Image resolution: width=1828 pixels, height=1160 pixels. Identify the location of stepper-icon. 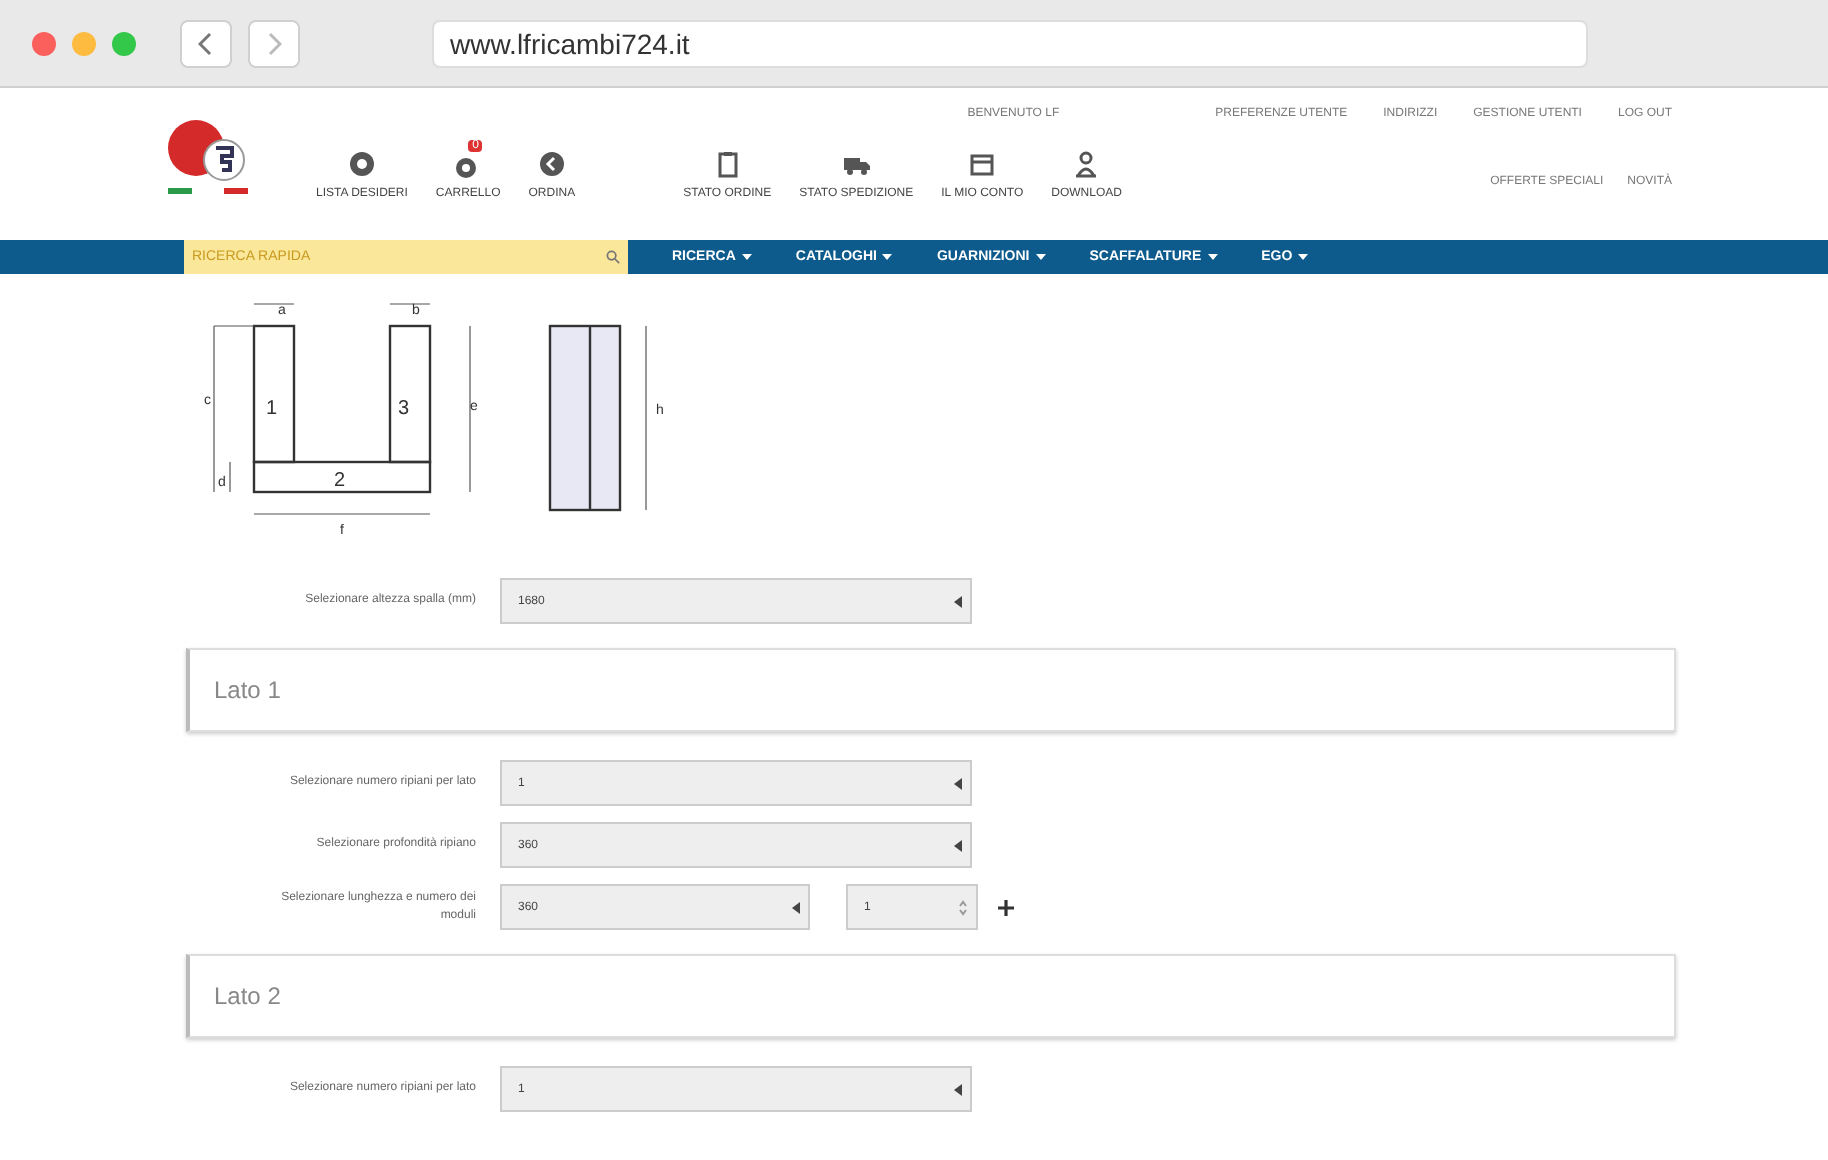
(963, 907).